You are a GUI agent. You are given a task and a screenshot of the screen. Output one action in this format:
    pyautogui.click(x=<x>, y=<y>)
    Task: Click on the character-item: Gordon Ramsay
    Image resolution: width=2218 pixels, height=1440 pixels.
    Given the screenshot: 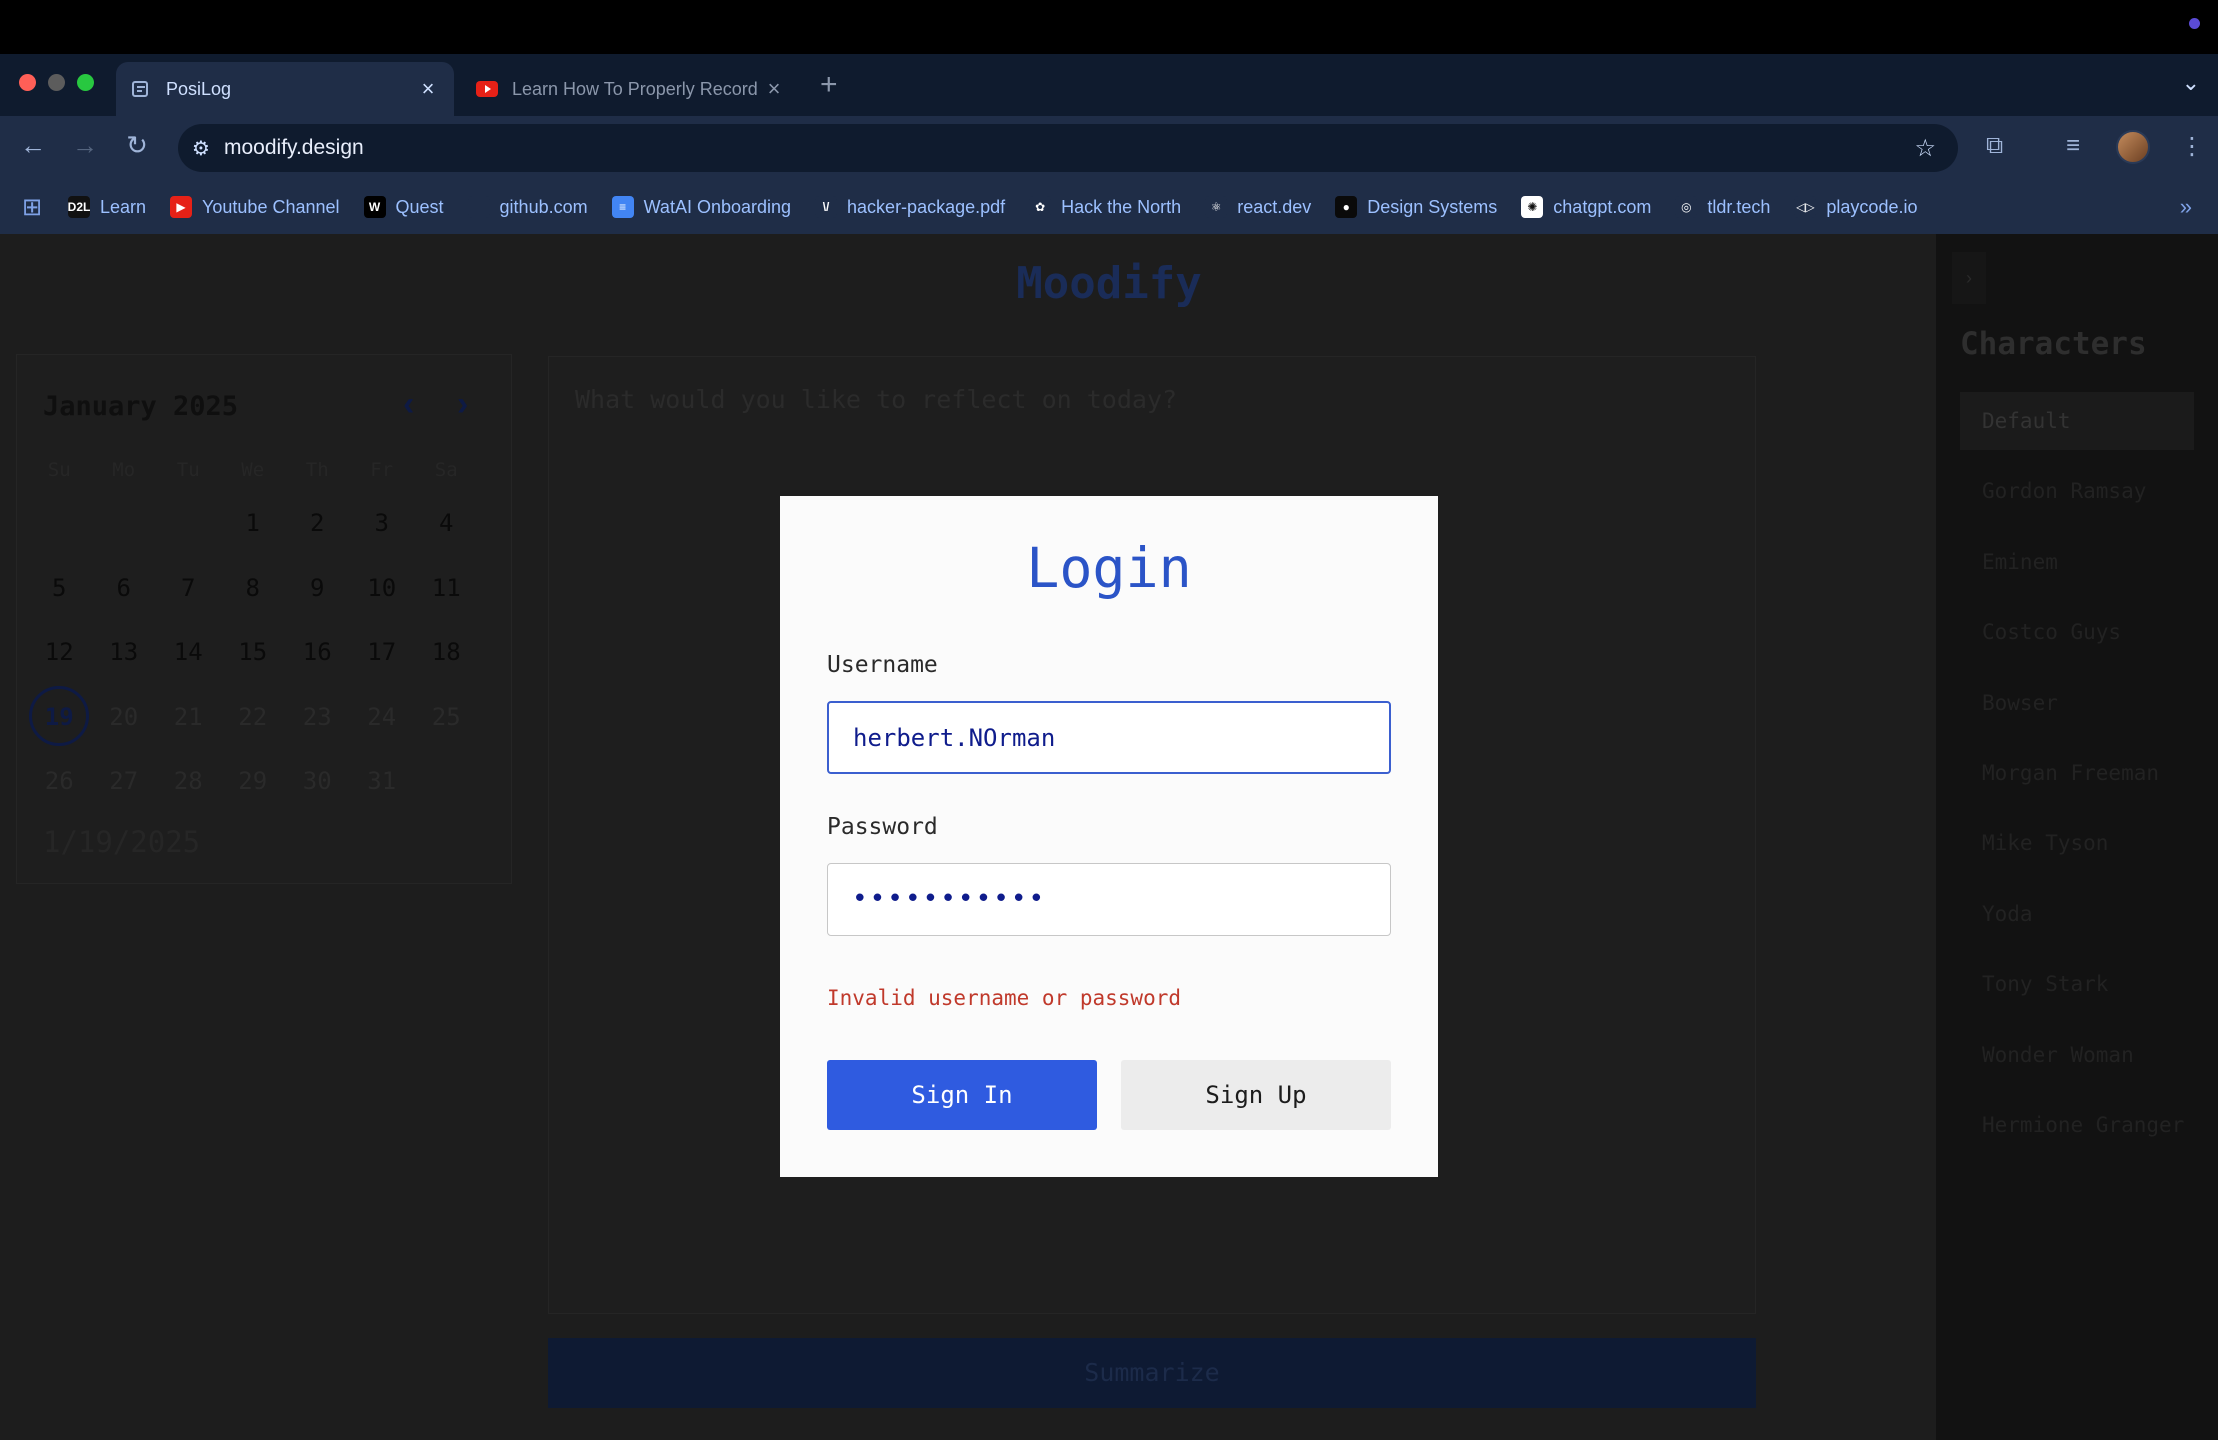 What is the action you would take?
    pyautogui.click(x=2077, y=497)
    